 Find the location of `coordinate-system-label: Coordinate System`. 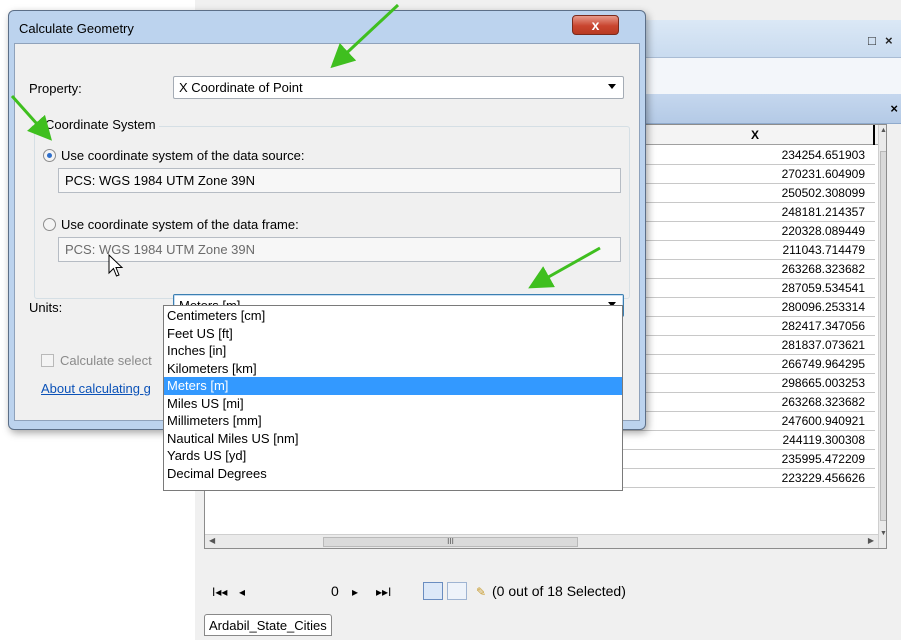

coordinate-system-label: Coordinate System is located at coordinates (100, 124).